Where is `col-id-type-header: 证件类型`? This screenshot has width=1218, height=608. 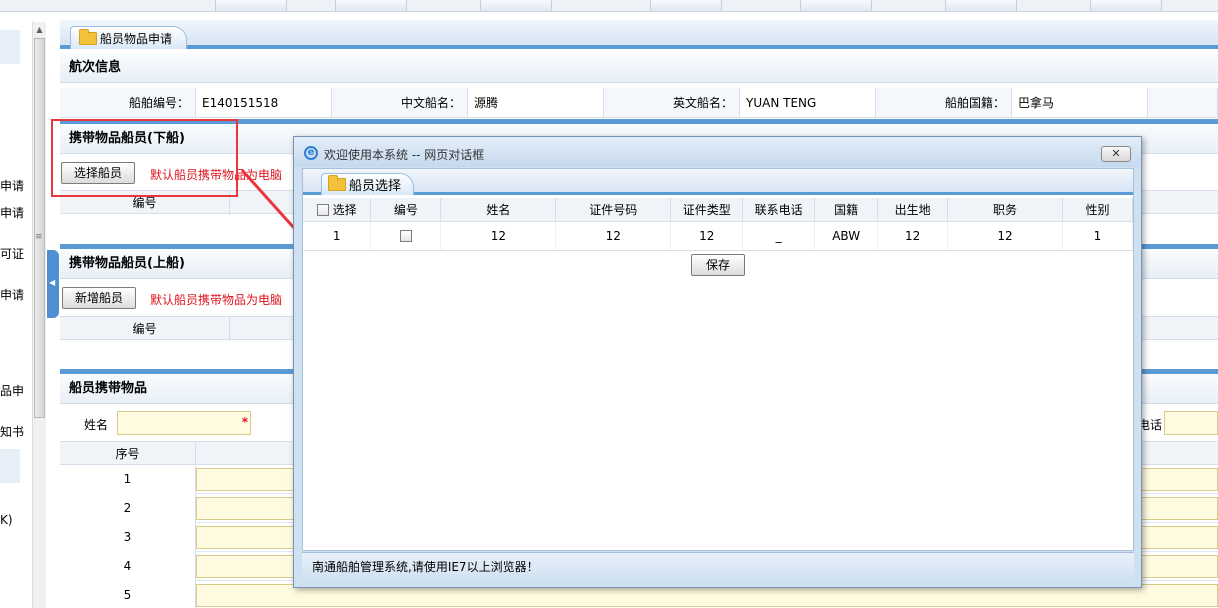 col-id-type-header: 证件类型 is located at coordinates (707, 210).